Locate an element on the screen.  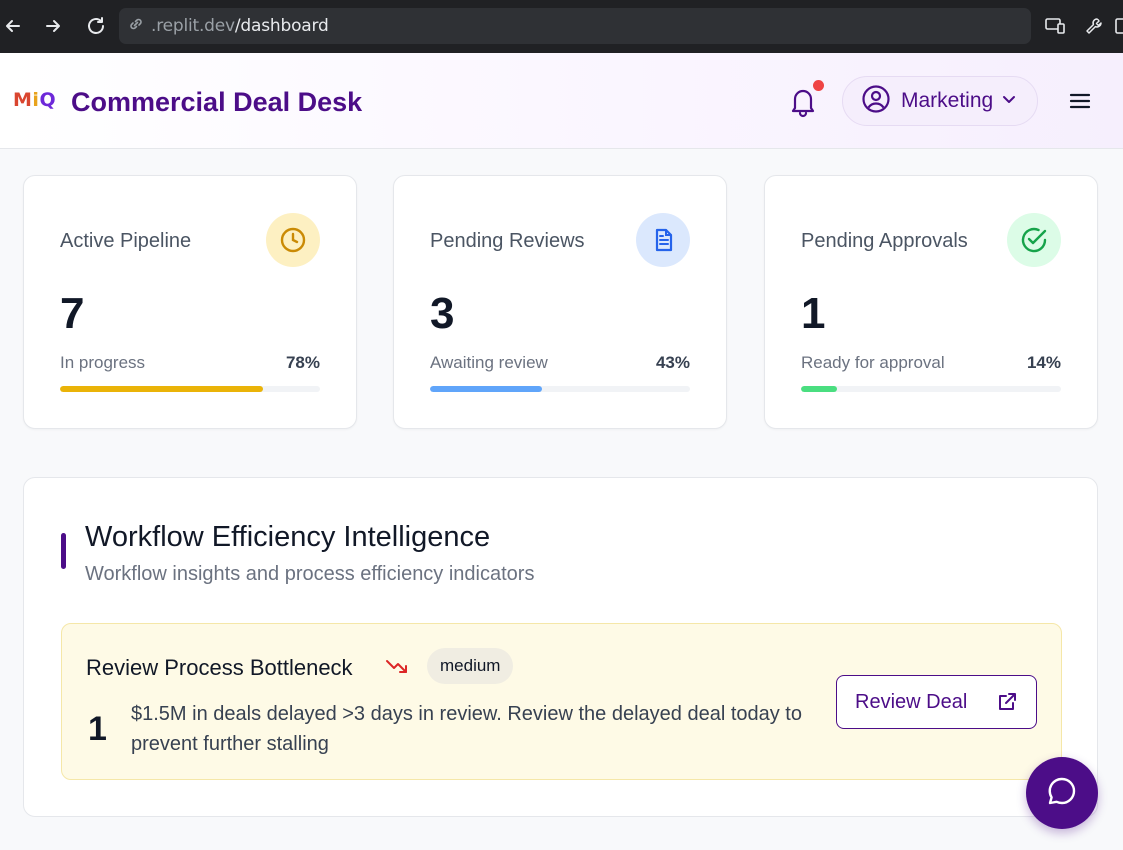
wrench-icon is located at coordinates (1094, 26).